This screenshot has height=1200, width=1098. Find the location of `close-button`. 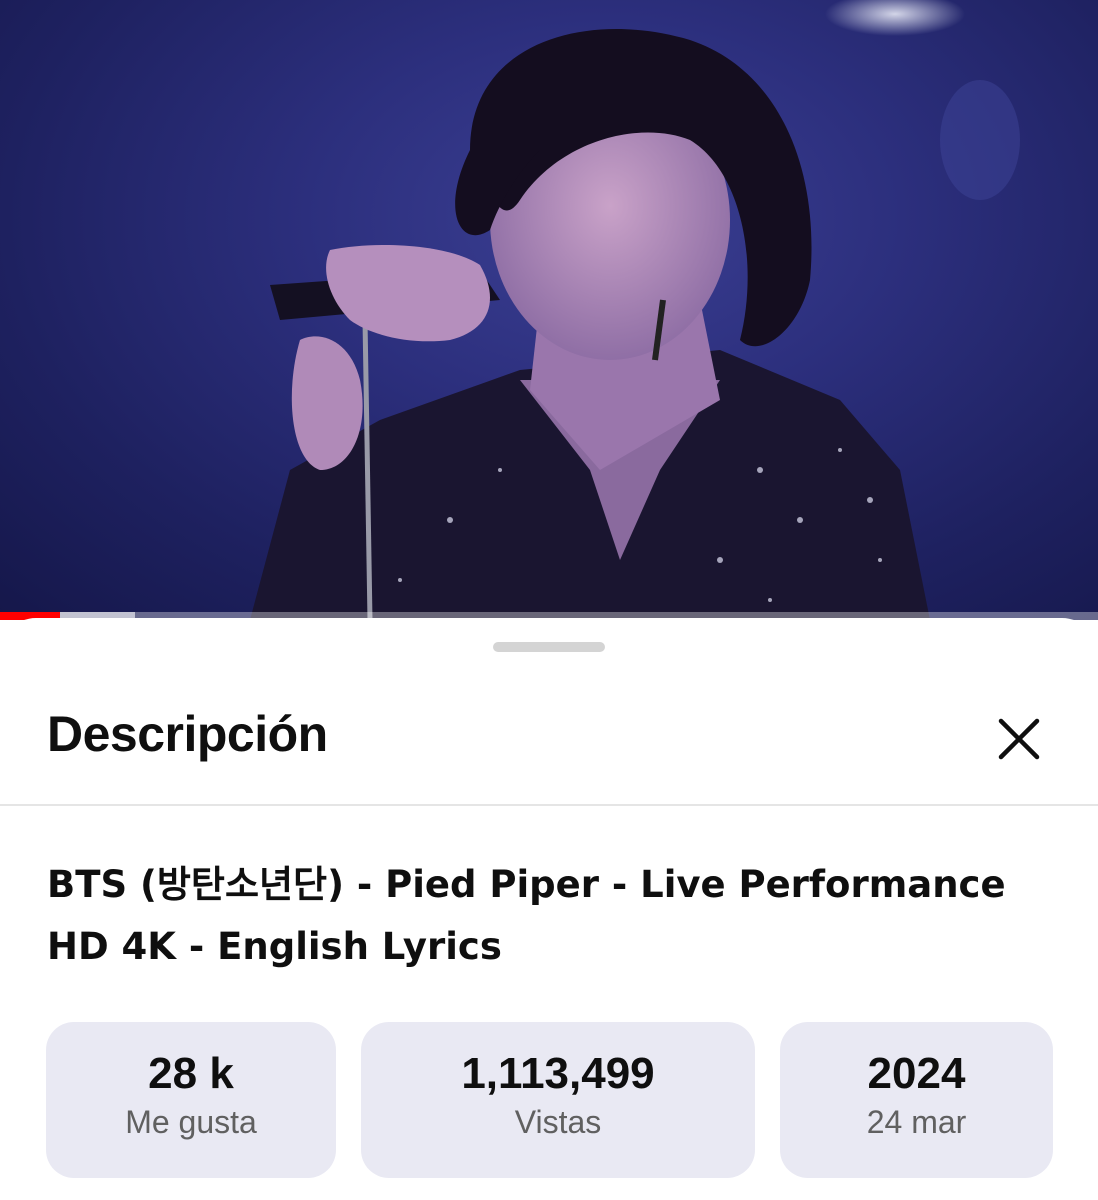

close-button is located at coordinates (1019, 739).